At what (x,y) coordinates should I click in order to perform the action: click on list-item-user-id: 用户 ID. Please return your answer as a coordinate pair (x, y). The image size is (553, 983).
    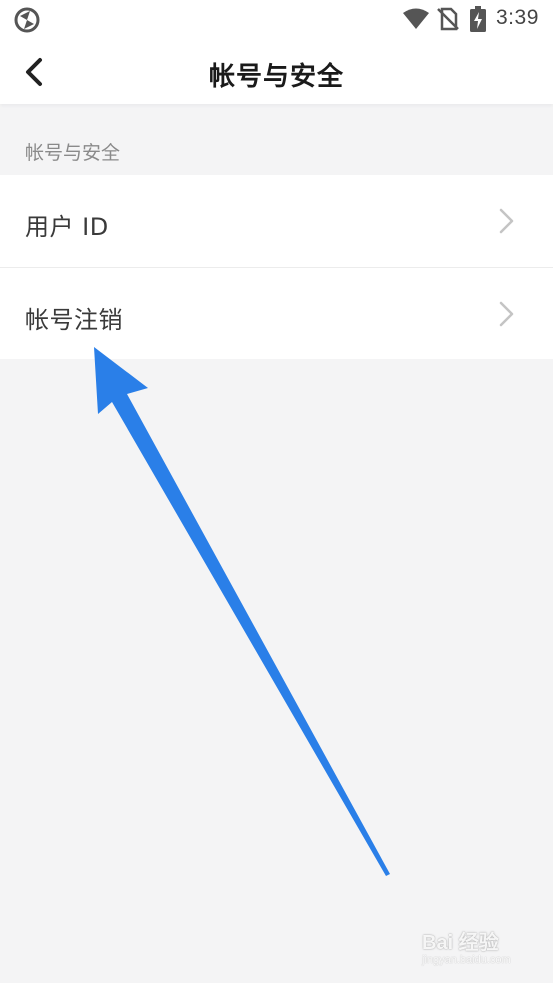
    Looking at the image, I should click on (276, 221).